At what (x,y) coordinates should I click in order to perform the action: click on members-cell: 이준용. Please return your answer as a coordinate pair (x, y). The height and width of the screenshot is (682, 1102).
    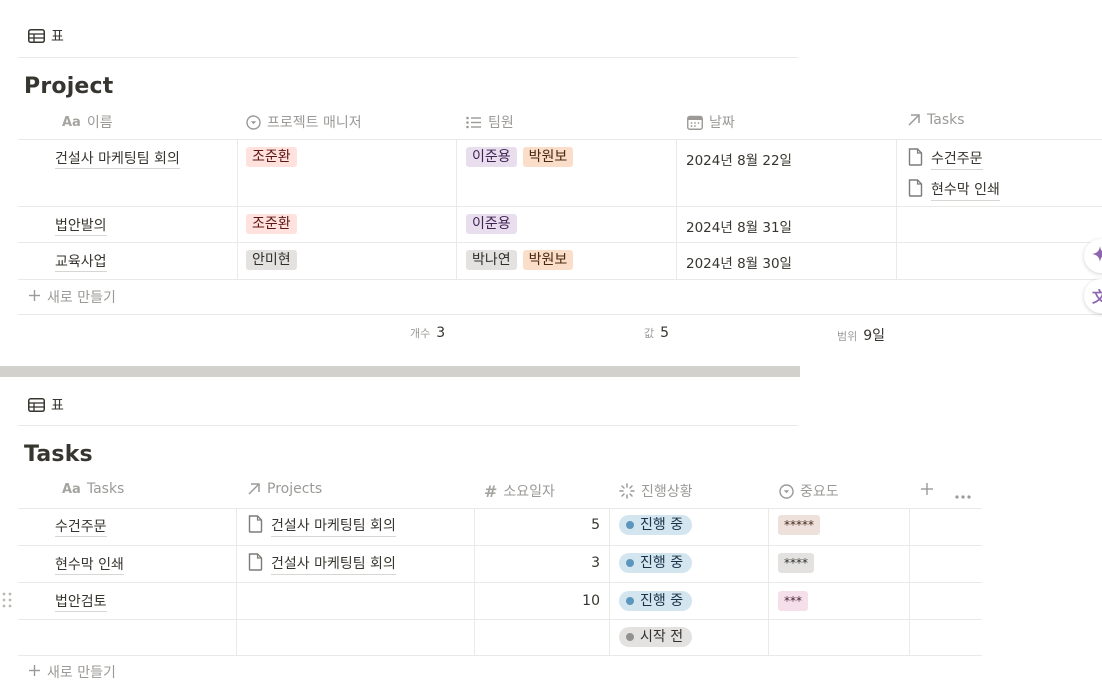
    Looking at the image, I should click on (494, 224).